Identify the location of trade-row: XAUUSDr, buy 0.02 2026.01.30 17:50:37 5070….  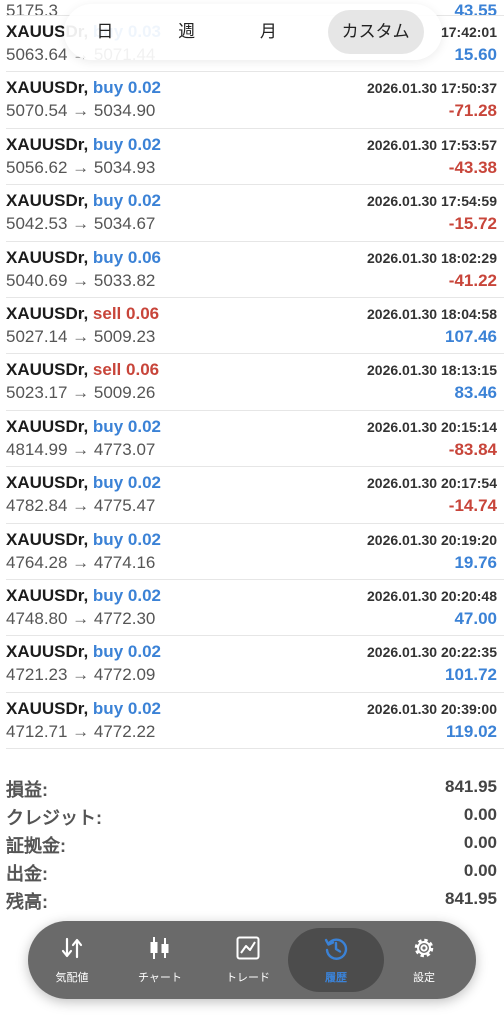
(252, 100).